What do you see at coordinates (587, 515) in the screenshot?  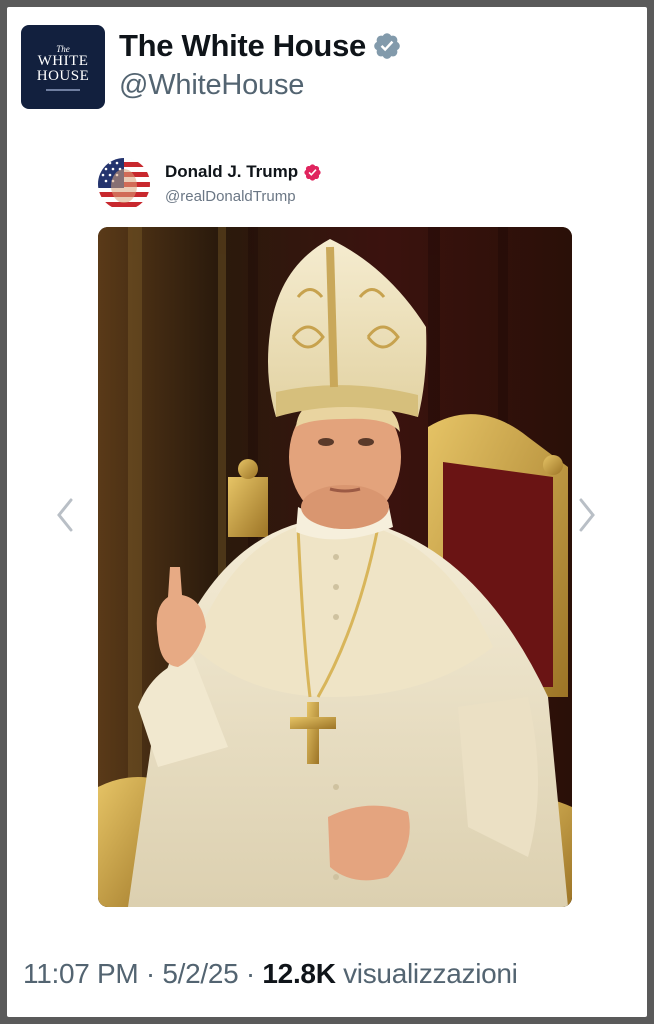 I see `chevron-right-icon` at bounding box center [587, 515].